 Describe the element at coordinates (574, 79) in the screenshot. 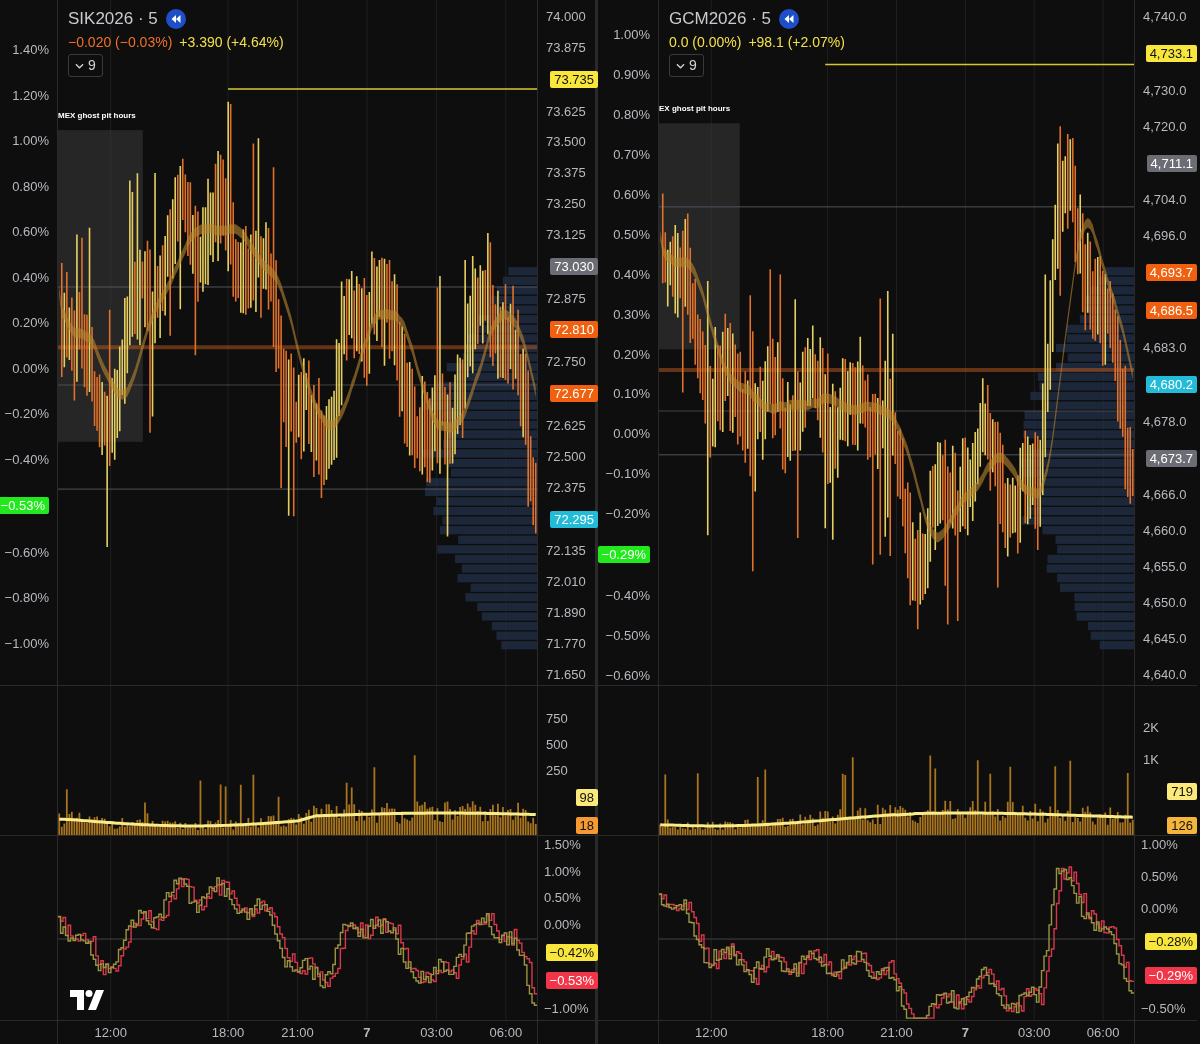

I see `axis-badge: 73.735` at that location.